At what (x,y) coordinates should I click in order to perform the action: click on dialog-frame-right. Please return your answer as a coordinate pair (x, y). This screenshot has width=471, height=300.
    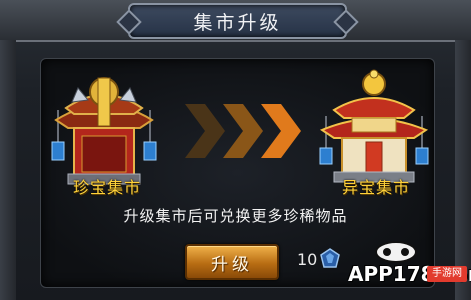
    Looking at the image, I should click on (463, 170).